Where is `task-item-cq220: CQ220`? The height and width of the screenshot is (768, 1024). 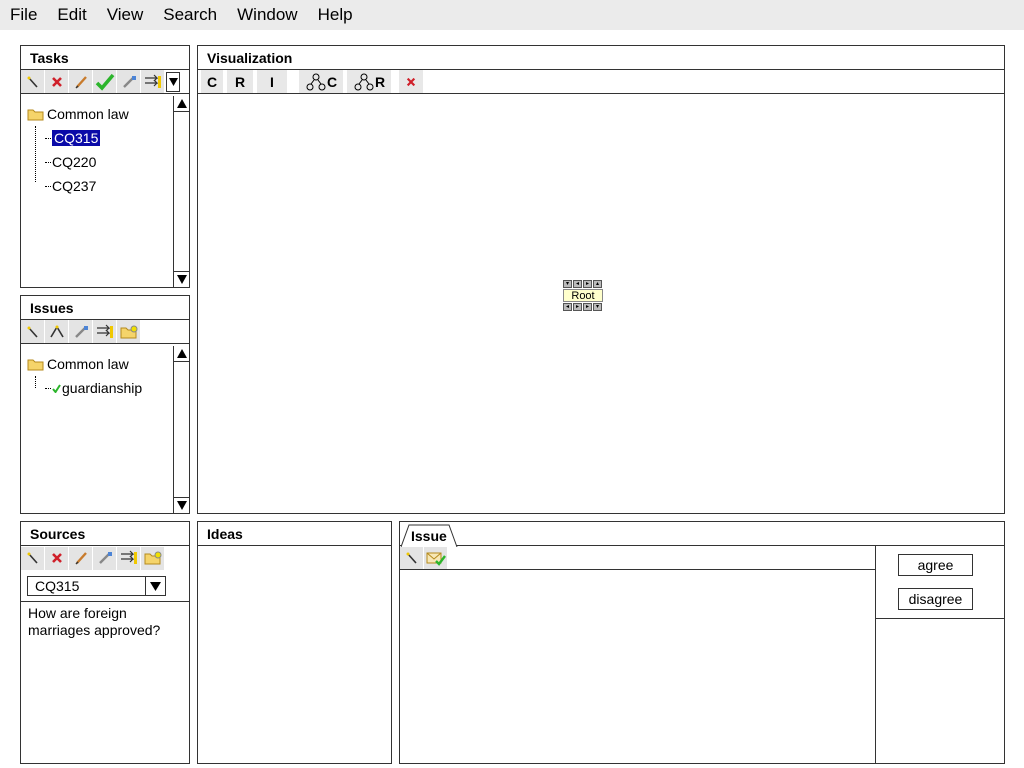 task-item-cq220: CQ220 is located at coordinates (100, 162).